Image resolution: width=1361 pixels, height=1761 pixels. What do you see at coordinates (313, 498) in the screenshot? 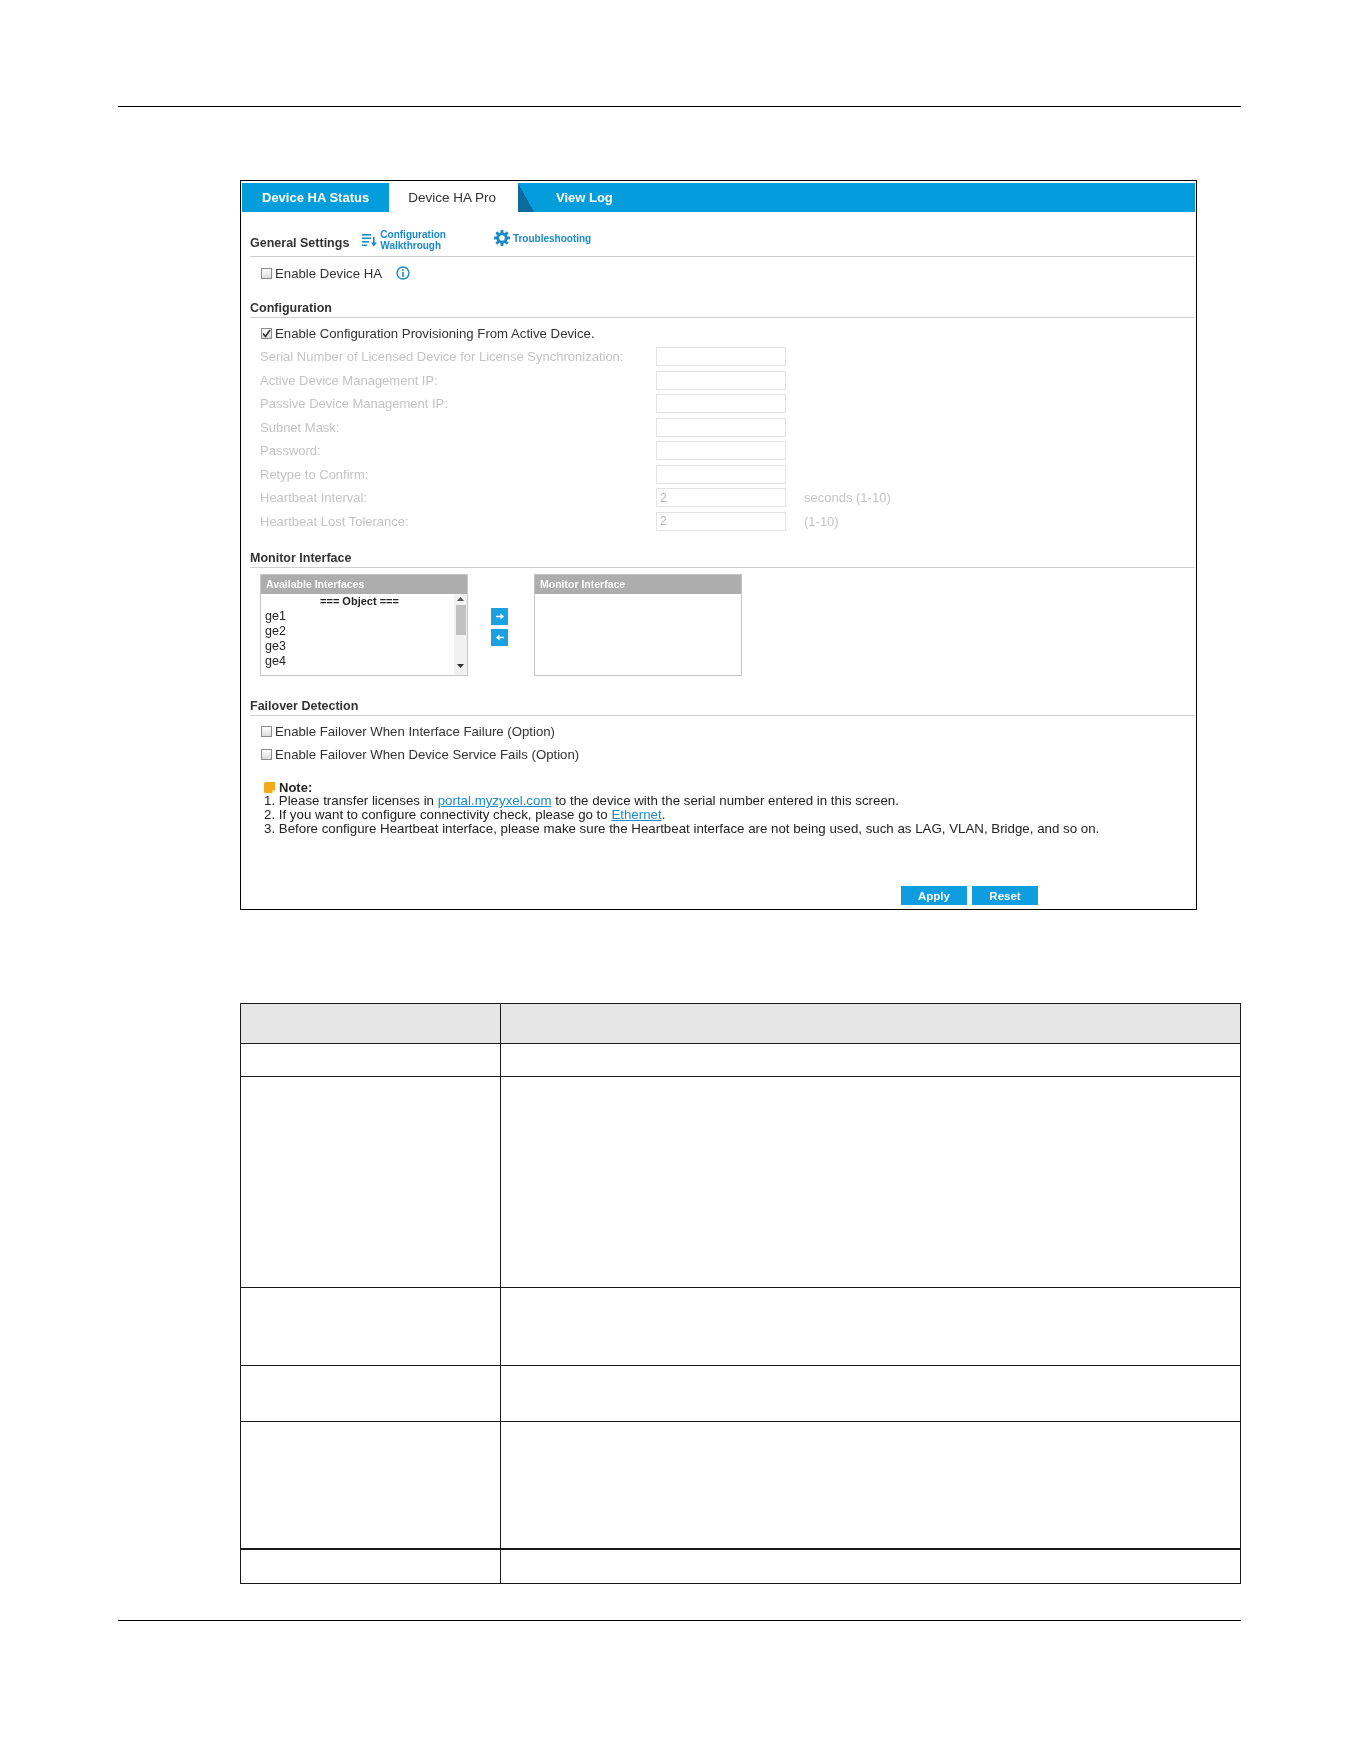
I see `field-label: Heartbeat Interval:` at bounding box center [313, 498].